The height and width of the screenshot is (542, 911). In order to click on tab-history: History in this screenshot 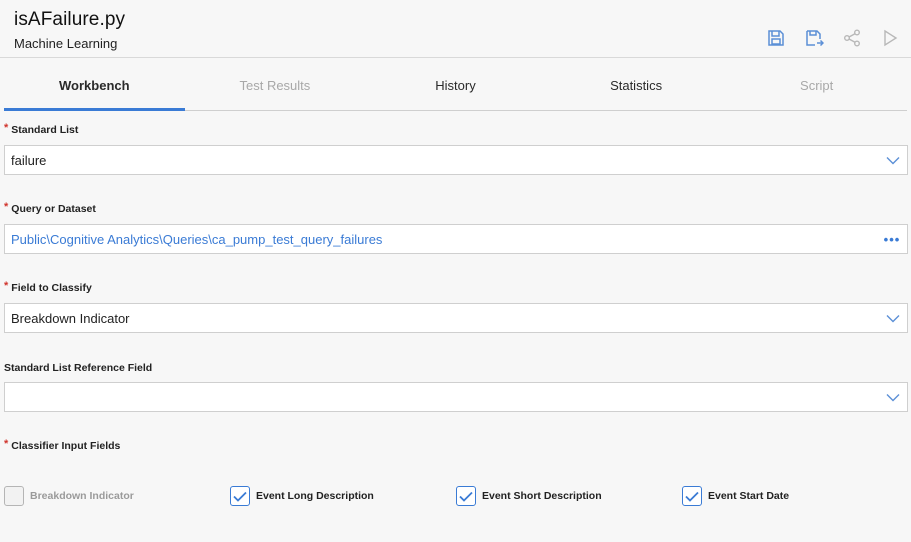, I will do `click(455, 85)`.